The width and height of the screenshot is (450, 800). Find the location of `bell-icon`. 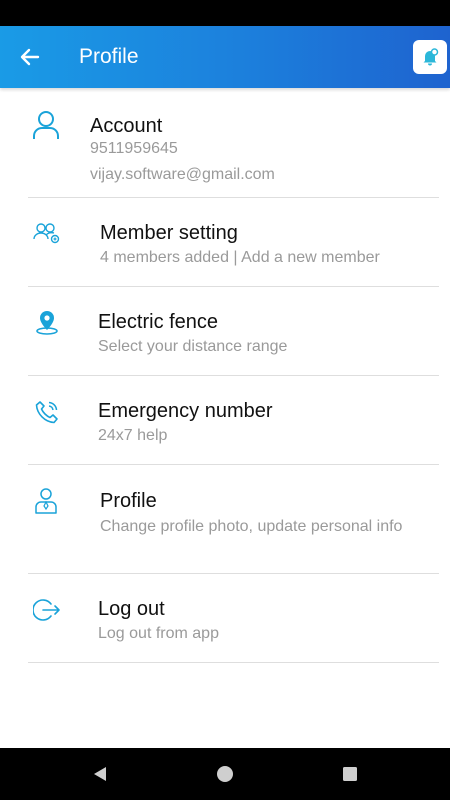

bell-icon is located at coordinates (431, 57).